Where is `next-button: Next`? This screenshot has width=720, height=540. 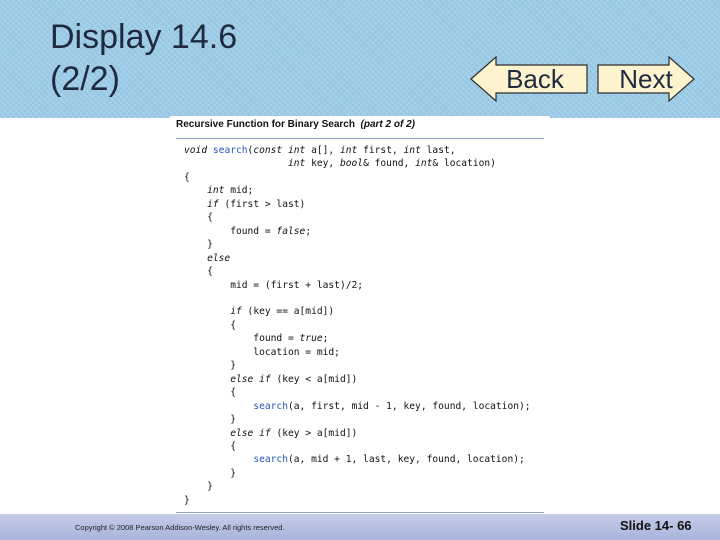
next-button: Next is located at coordinates (646, 79).